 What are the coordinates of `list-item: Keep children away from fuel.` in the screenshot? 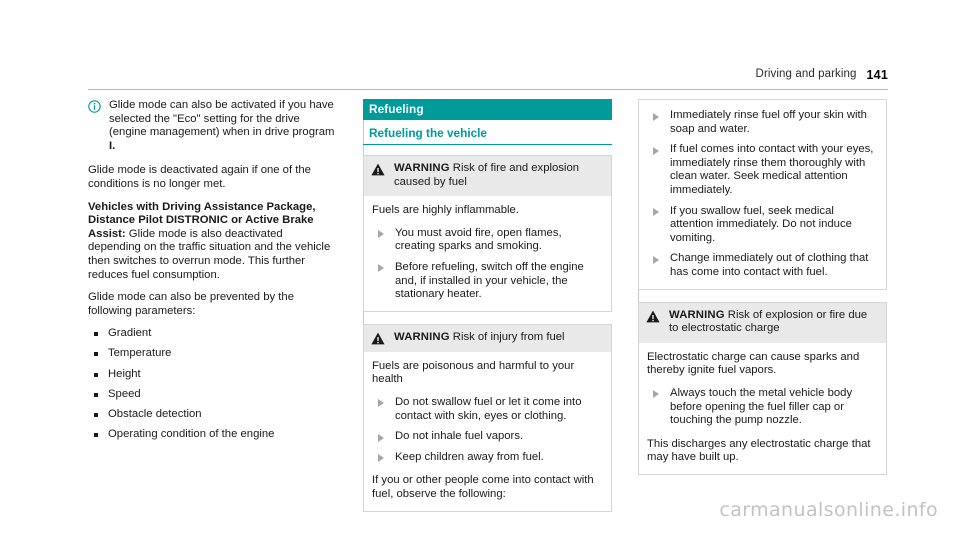 It's located at (487, 458).